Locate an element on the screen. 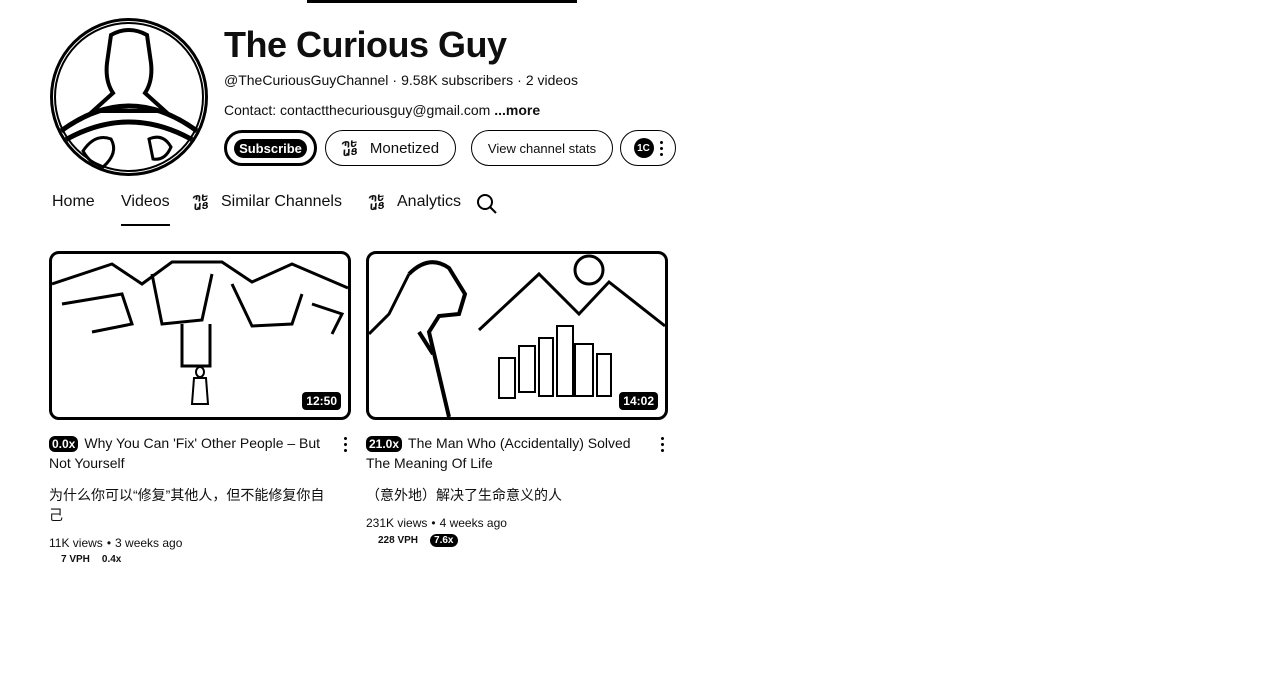 Image resolution: width=1280 pixels, height=683 pixels. avatar-silhouette-icon is located at coordinates (129, 97).